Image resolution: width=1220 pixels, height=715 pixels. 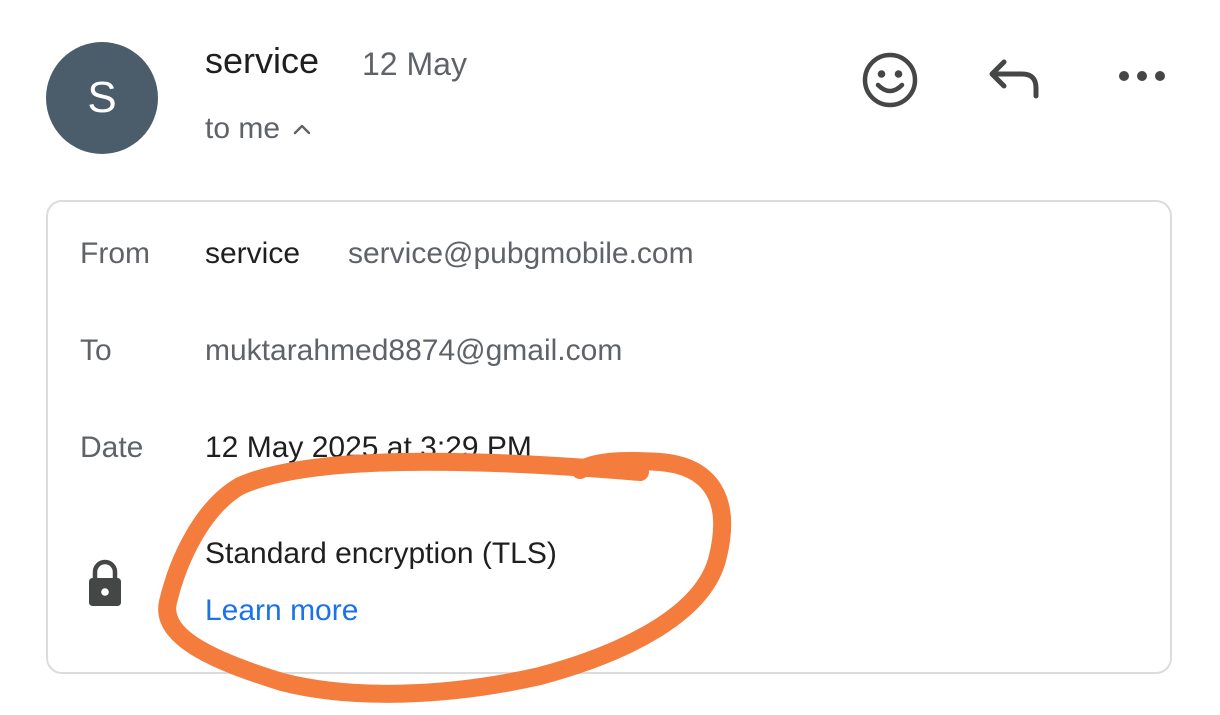 I want to click on recipients-toggle: to me, so click(x=258, y=129).